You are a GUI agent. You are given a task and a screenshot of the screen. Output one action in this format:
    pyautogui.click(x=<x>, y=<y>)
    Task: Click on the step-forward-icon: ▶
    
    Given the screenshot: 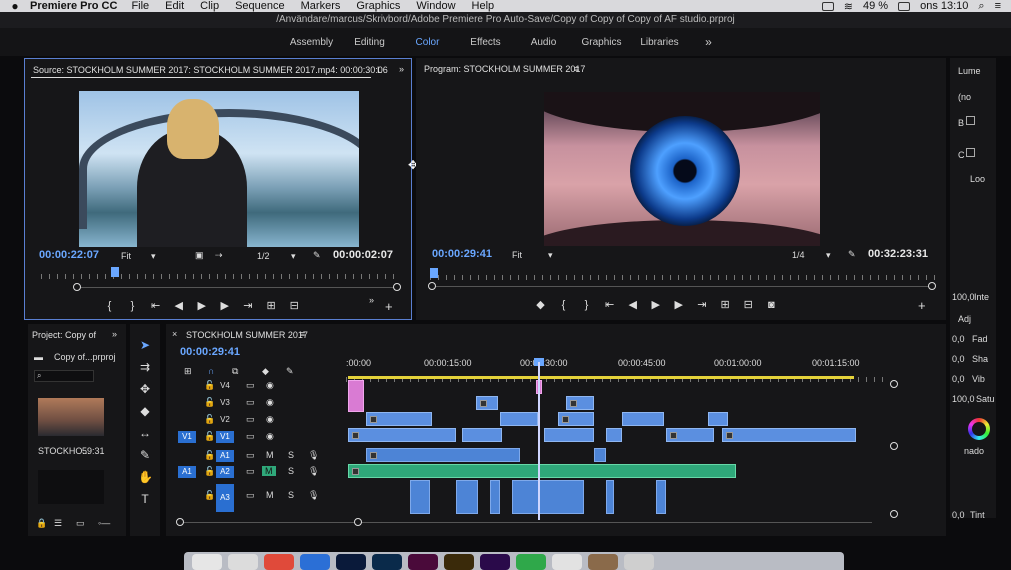 What is the action you would take?
    pyautogui.click(x=224, y=305)
    